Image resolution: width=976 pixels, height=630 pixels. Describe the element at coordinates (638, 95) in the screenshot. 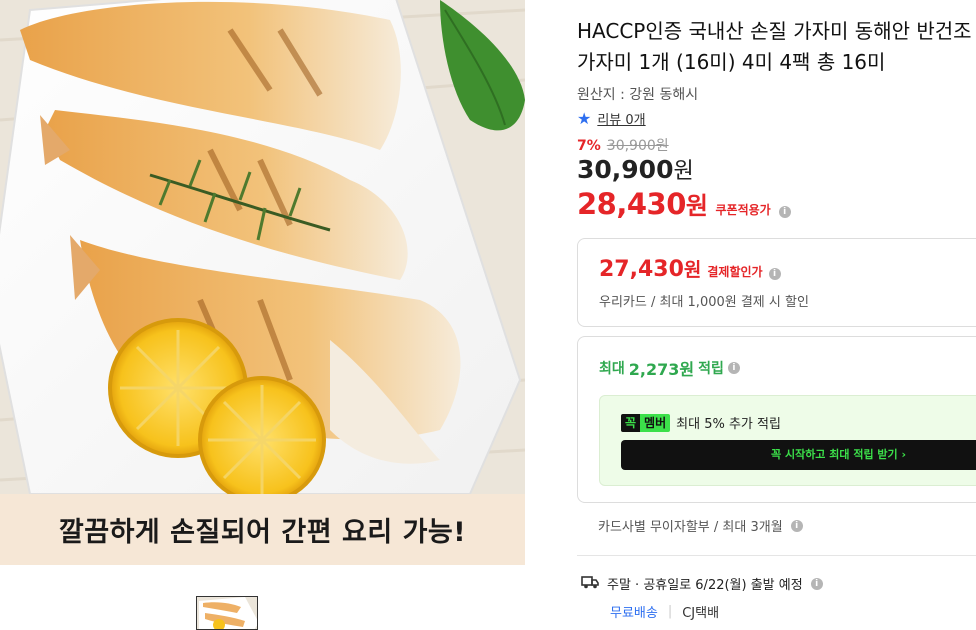

I see `origin-label: 원산지 : 강원 동해시` at that location.